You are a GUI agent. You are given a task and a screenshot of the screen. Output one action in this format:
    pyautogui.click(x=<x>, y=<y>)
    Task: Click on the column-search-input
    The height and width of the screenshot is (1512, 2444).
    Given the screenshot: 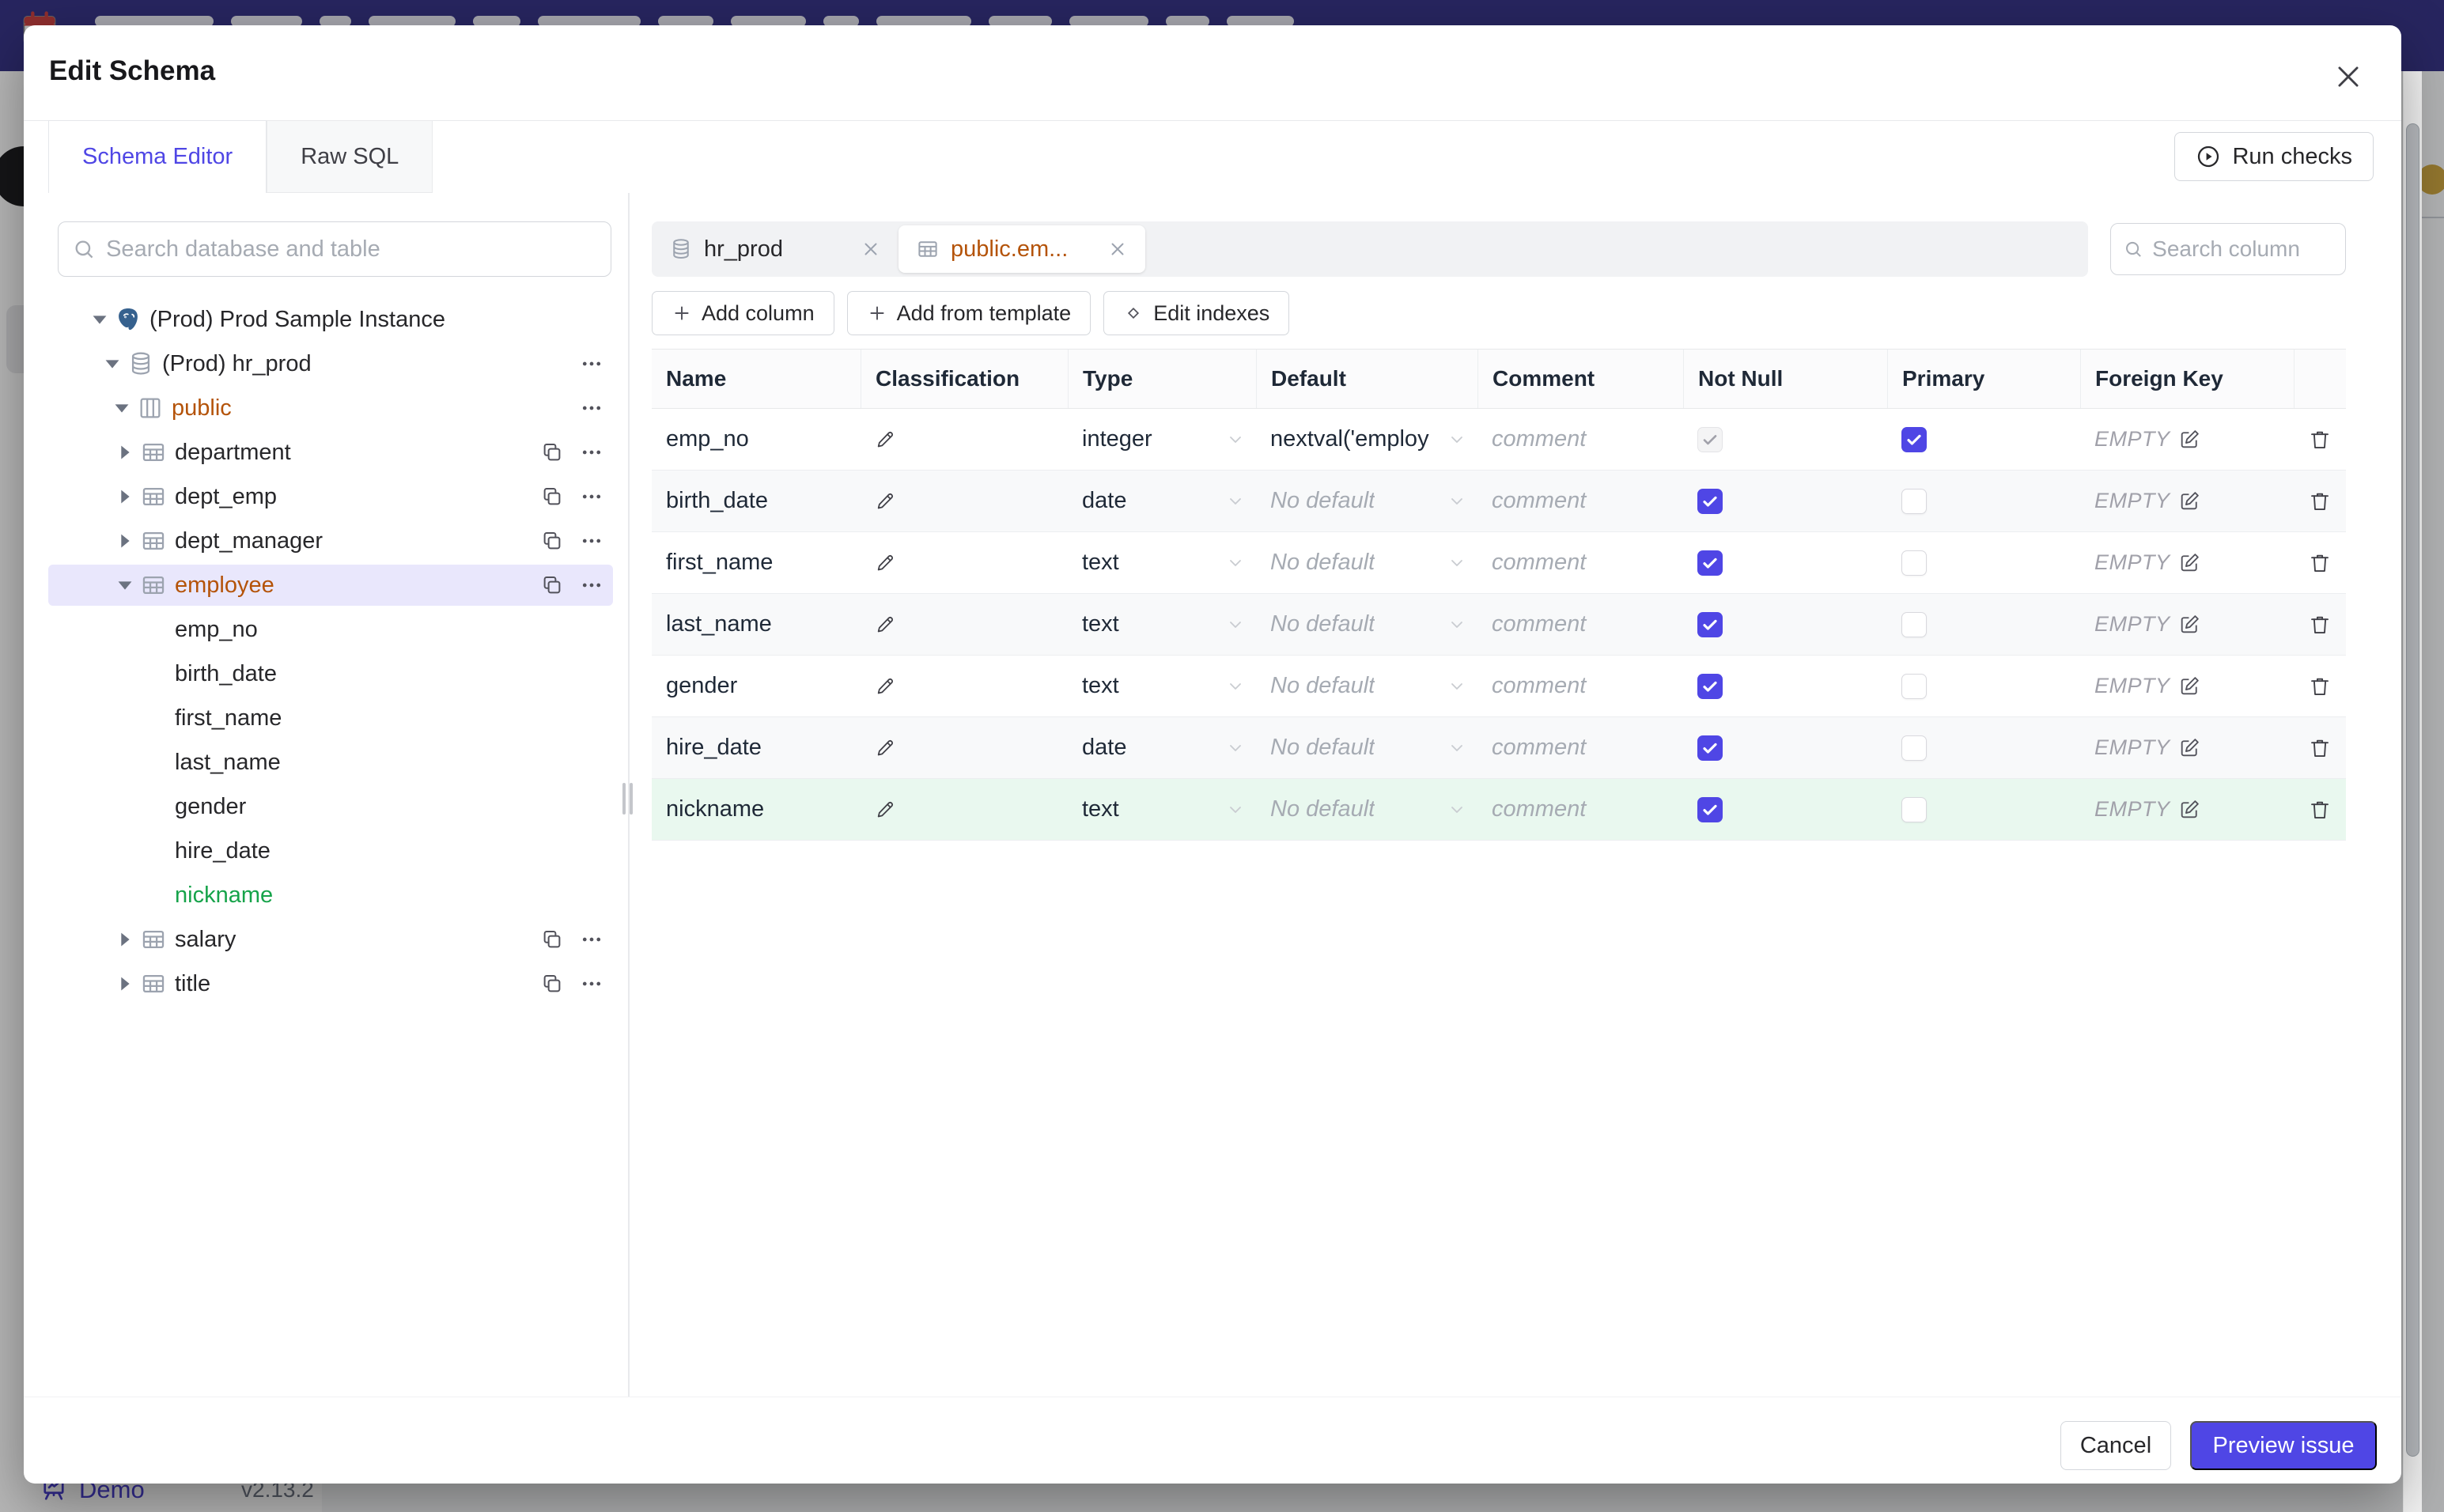 What is the action you would take?
    pyautogui.click(x=2242, y=249)
    